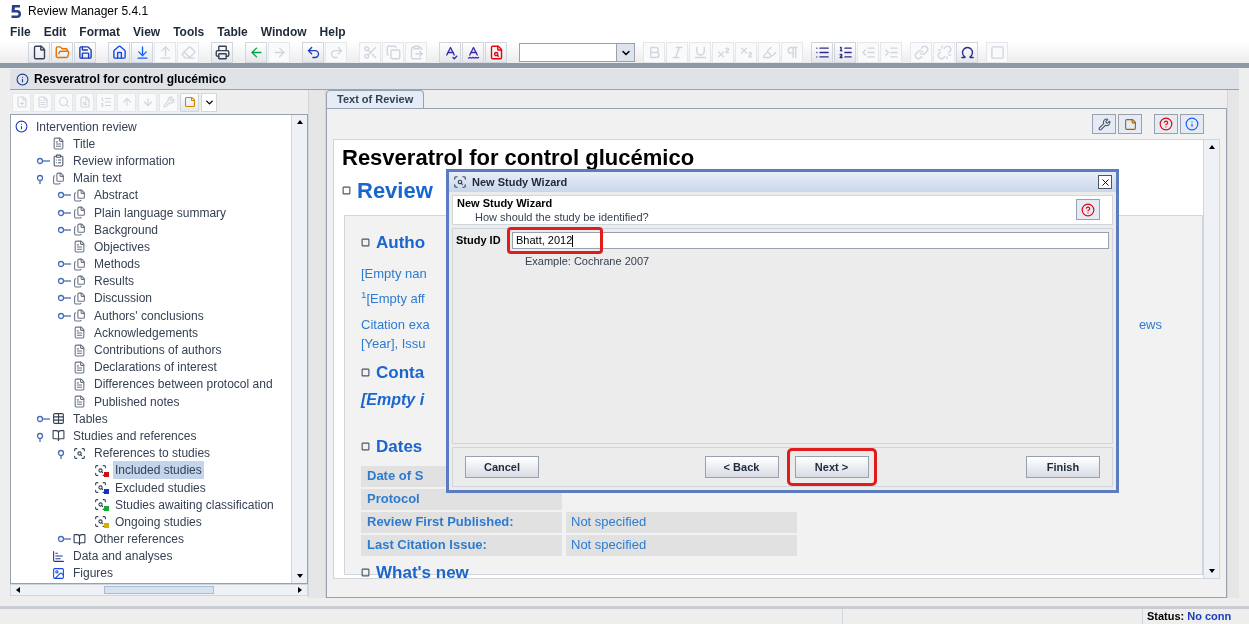 This screenshot has height=624, width=1249. I want to click on magnifier-icon, so click(80, 453).